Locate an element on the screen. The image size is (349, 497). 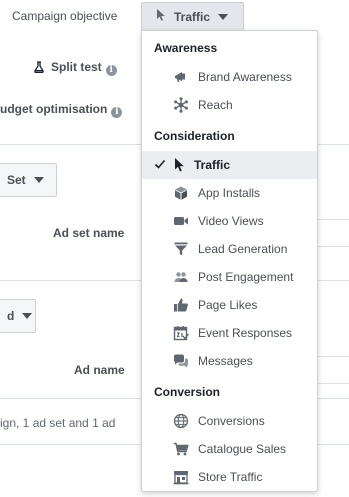
ad-dropdown-button: d is located at coordinates (18, 316).